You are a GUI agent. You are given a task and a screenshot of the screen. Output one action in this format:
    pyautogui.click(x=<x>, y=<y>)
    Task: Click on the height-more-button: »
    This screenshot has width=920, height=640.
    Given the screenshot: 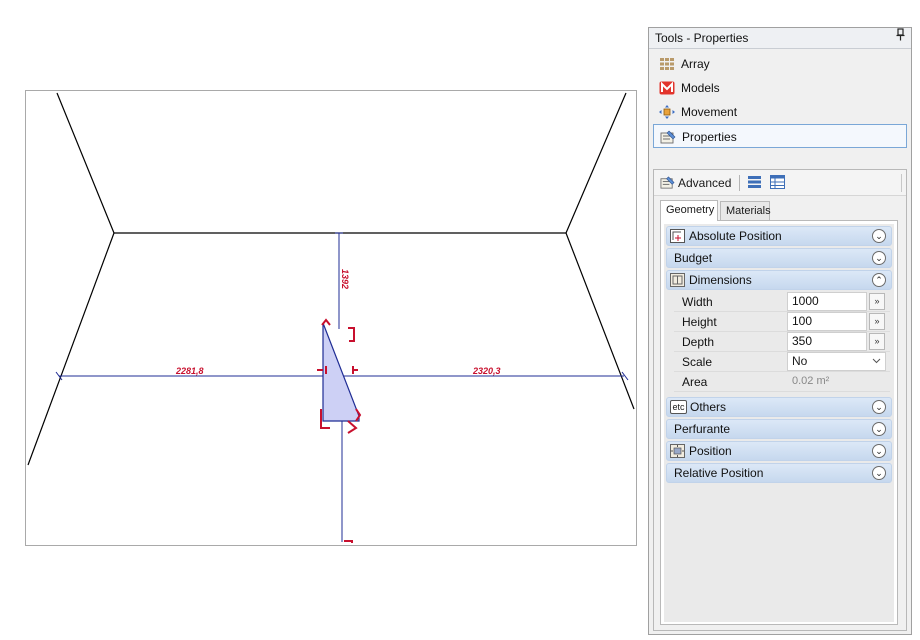 What is the action you would take?
    pyautogui.click(x=877, y=321)
    